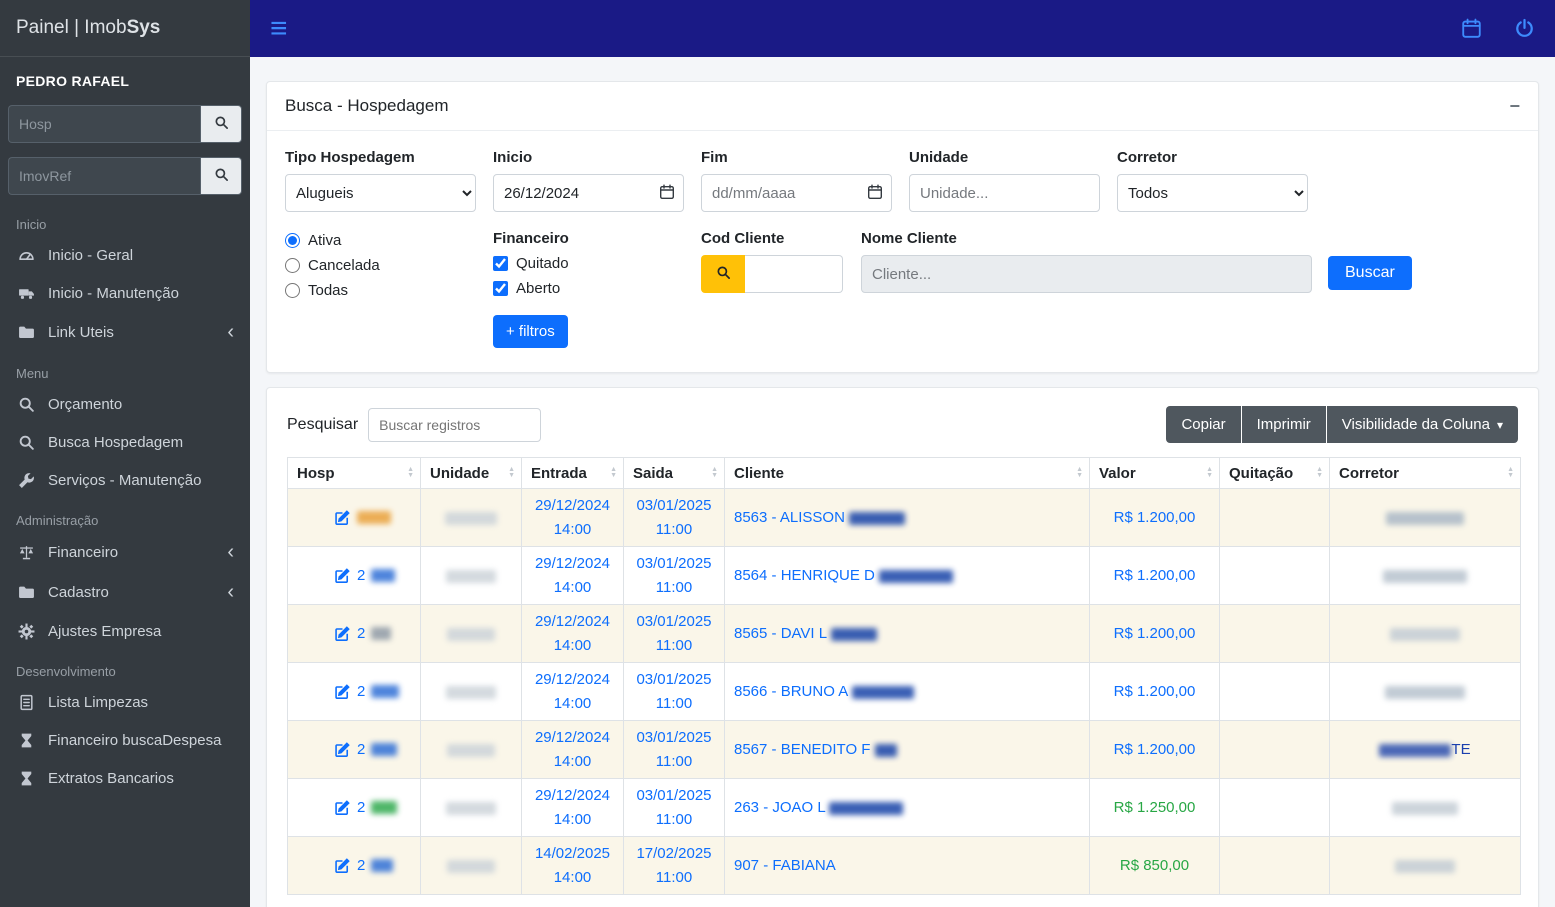 This screenshot has height=907, width=1555. What do you see at coordinates (125, 255) in the screenshot?
I see `sidebar-item-inicio-geral: Inicio - Geral` at bounding box center [125, 255].